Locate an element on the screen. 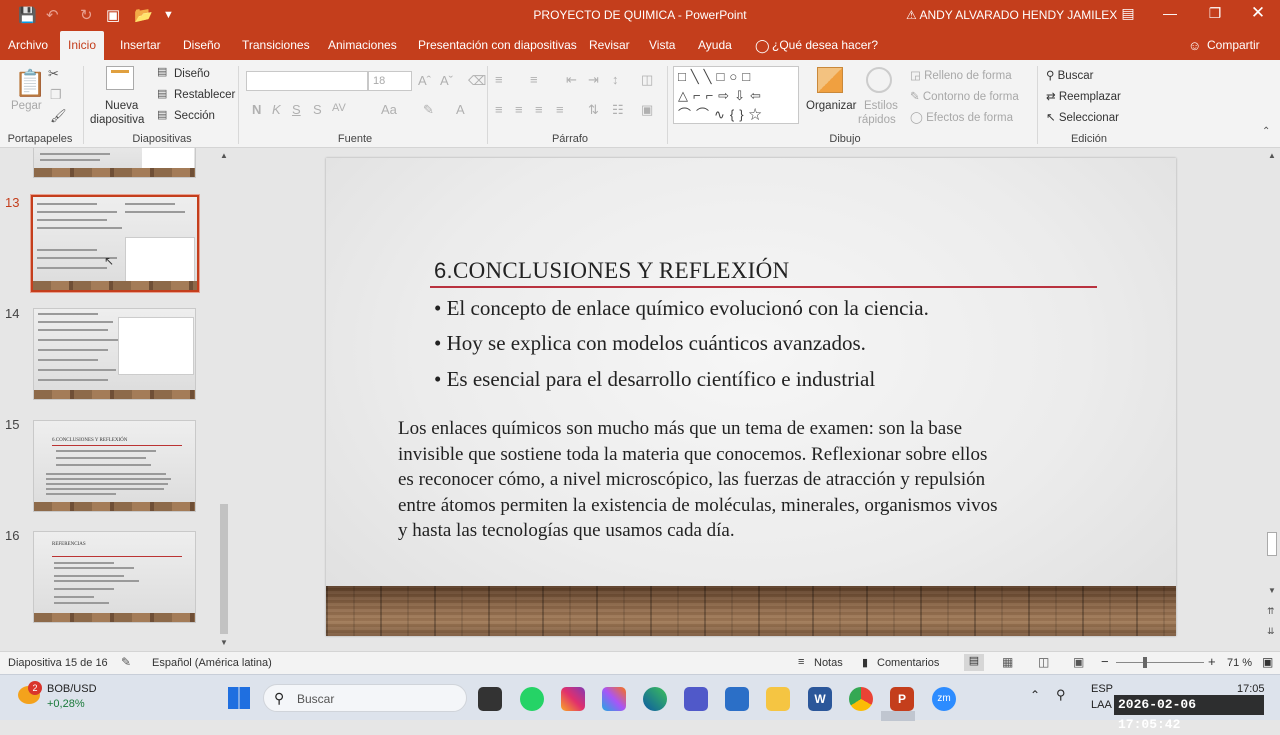 Image resolution: width=1280 pixels, height=735 pixels. user-name: ⚠ ANDY ALVARADO HENDY JAMILEX is located at coordinates (1011, 15).